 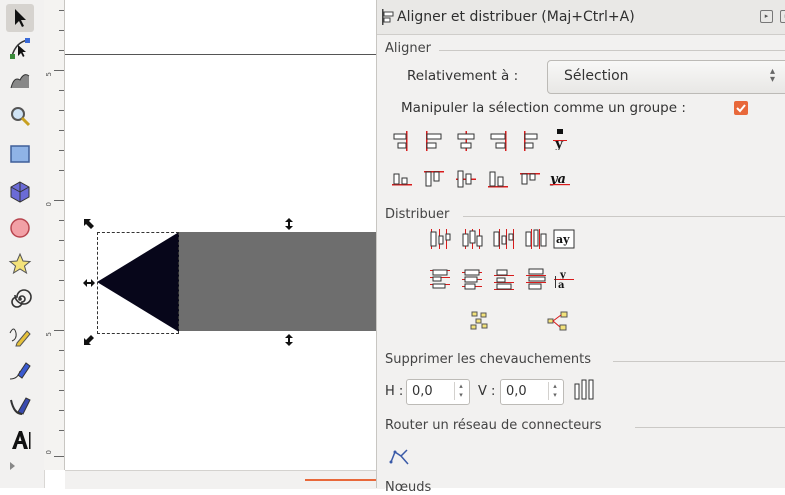 I want to click on scale-handle-n, so click(x=289, y=224).